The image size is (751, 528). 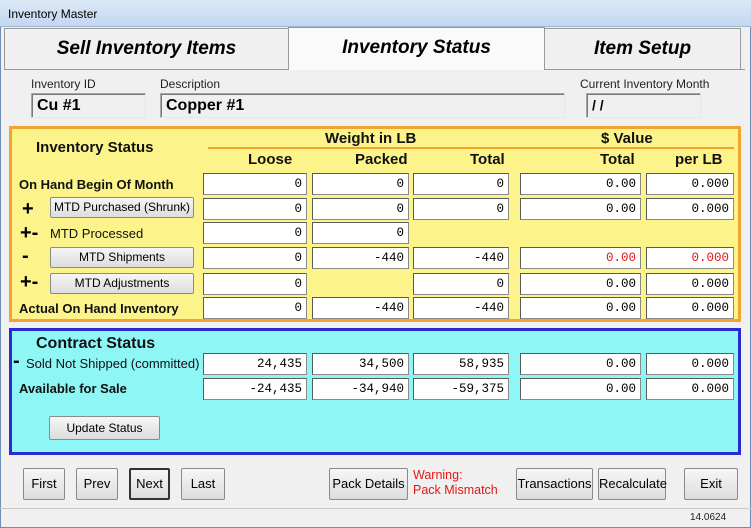 I want to click on row-label-available-for-sale: Available for Sale, so click(x=73, y=388).